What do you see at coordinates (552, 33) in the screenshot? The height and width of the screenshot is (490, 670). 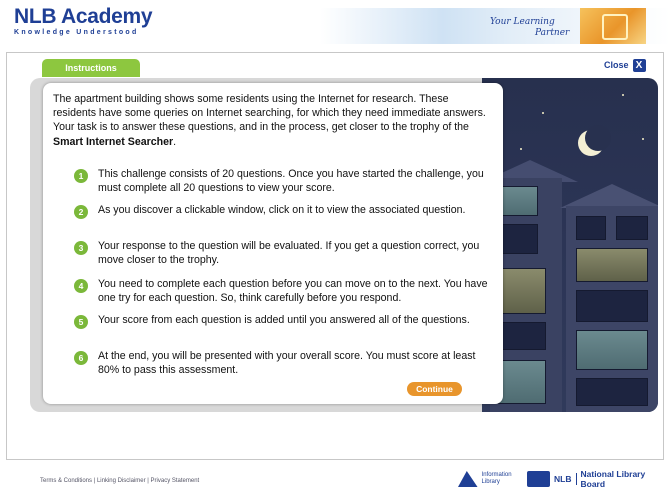 I see `tagline-line-2: Partner` at bounding box center [552, 33].